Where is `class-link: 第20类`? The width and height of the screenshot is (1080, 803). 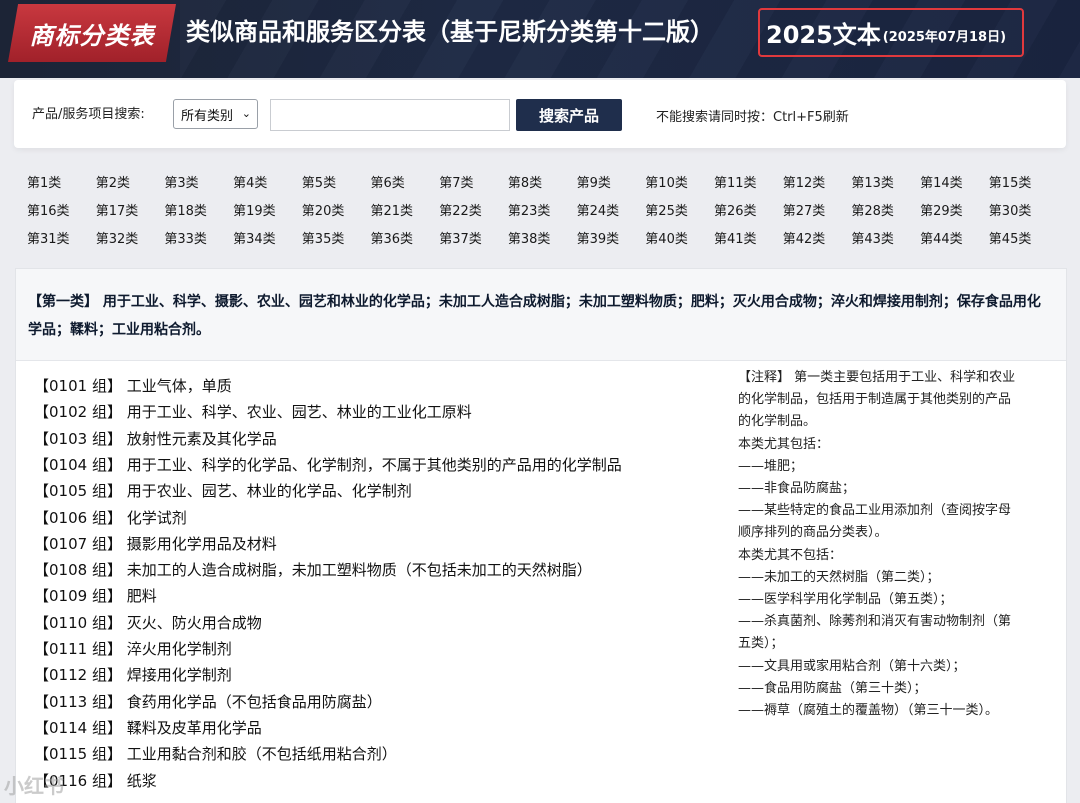 class-link: 第20类 is located at coordinates (323, 209).